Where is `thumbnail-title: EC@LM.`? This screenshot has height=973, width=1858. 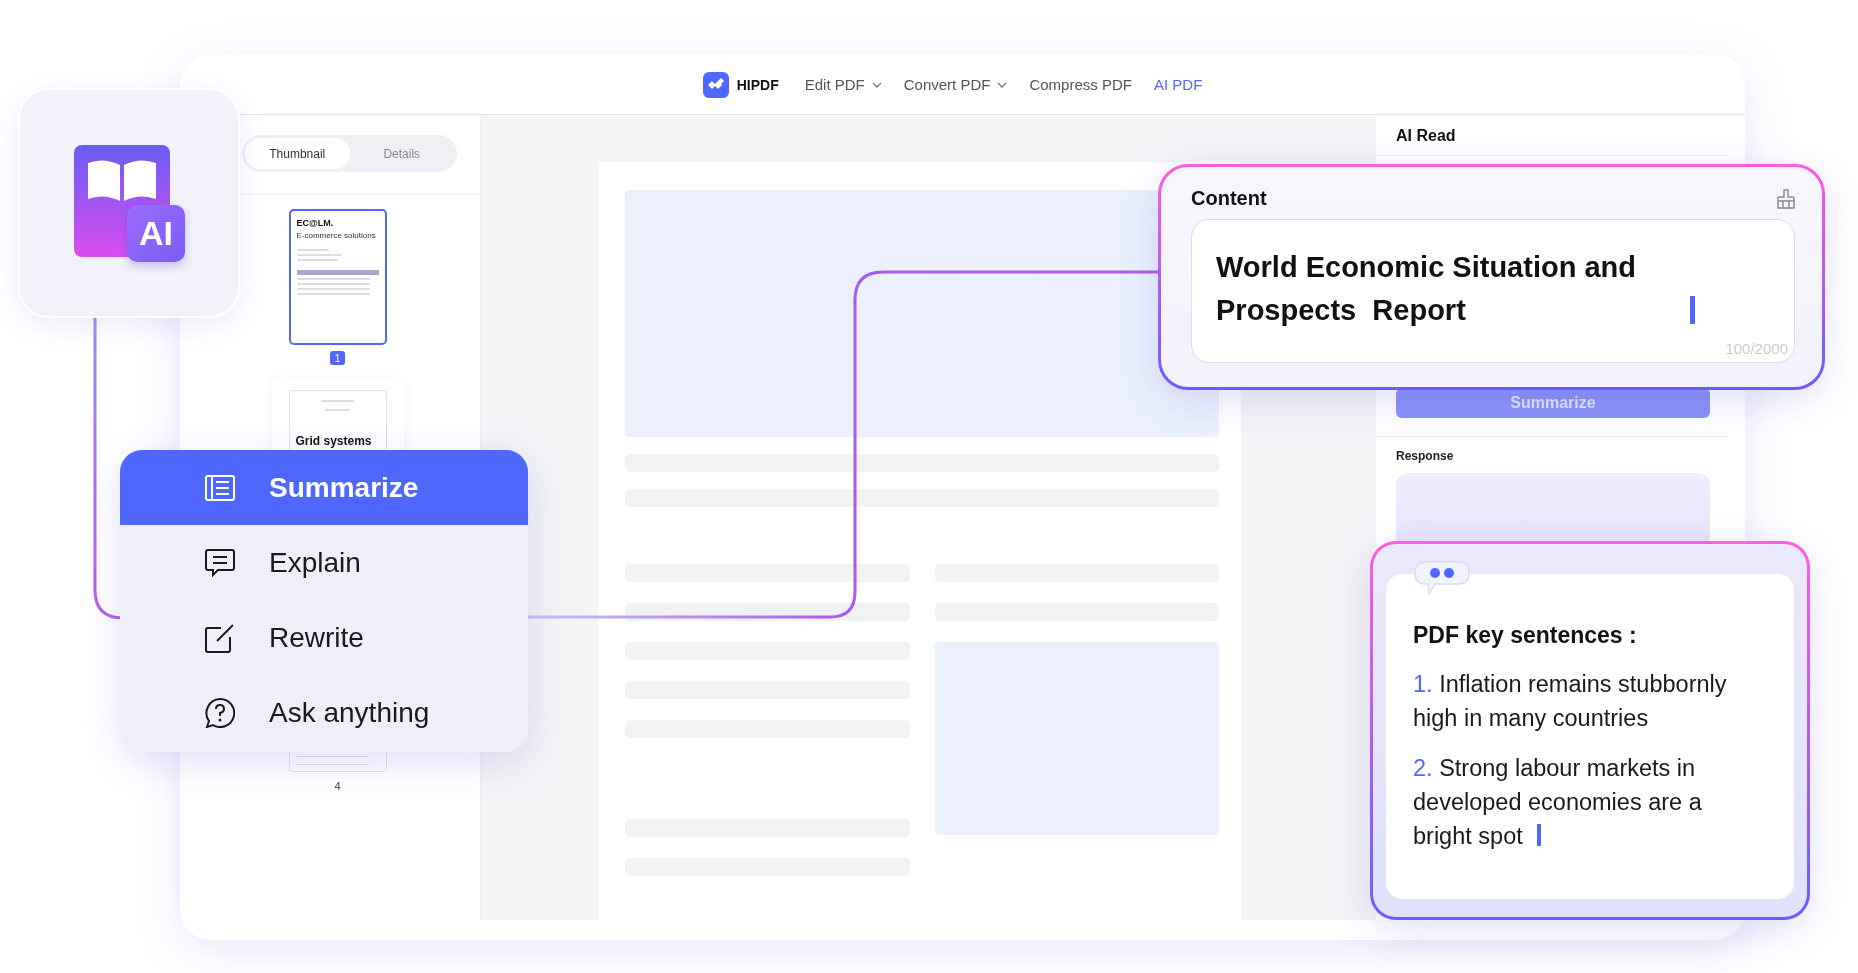 thumbnail-title: EC@LM. is located at coordinates (315, 223).